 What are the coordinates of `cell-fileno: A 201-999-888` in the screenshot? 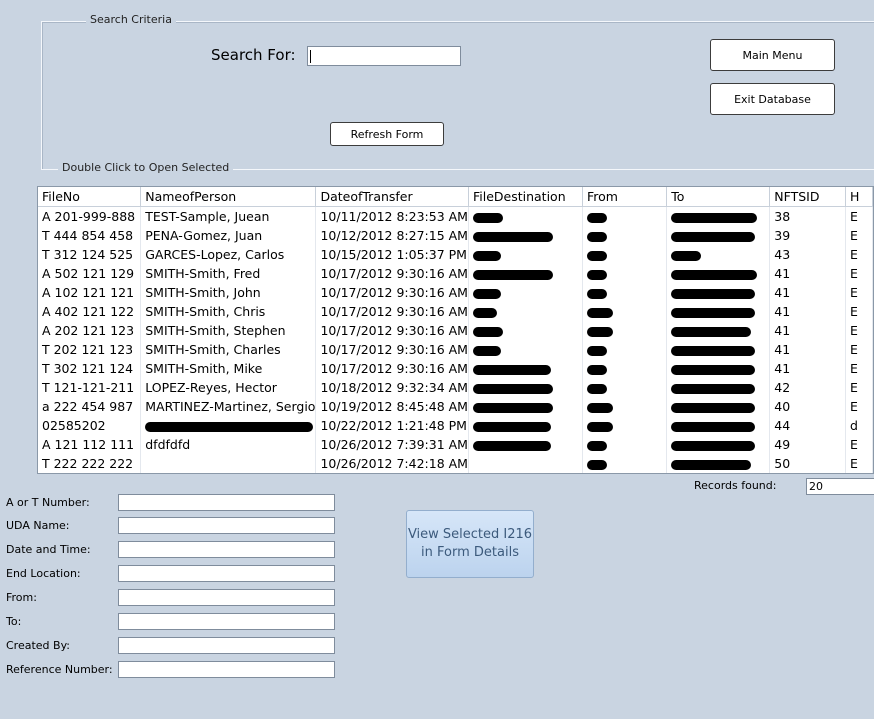 It's located at (90, 216).